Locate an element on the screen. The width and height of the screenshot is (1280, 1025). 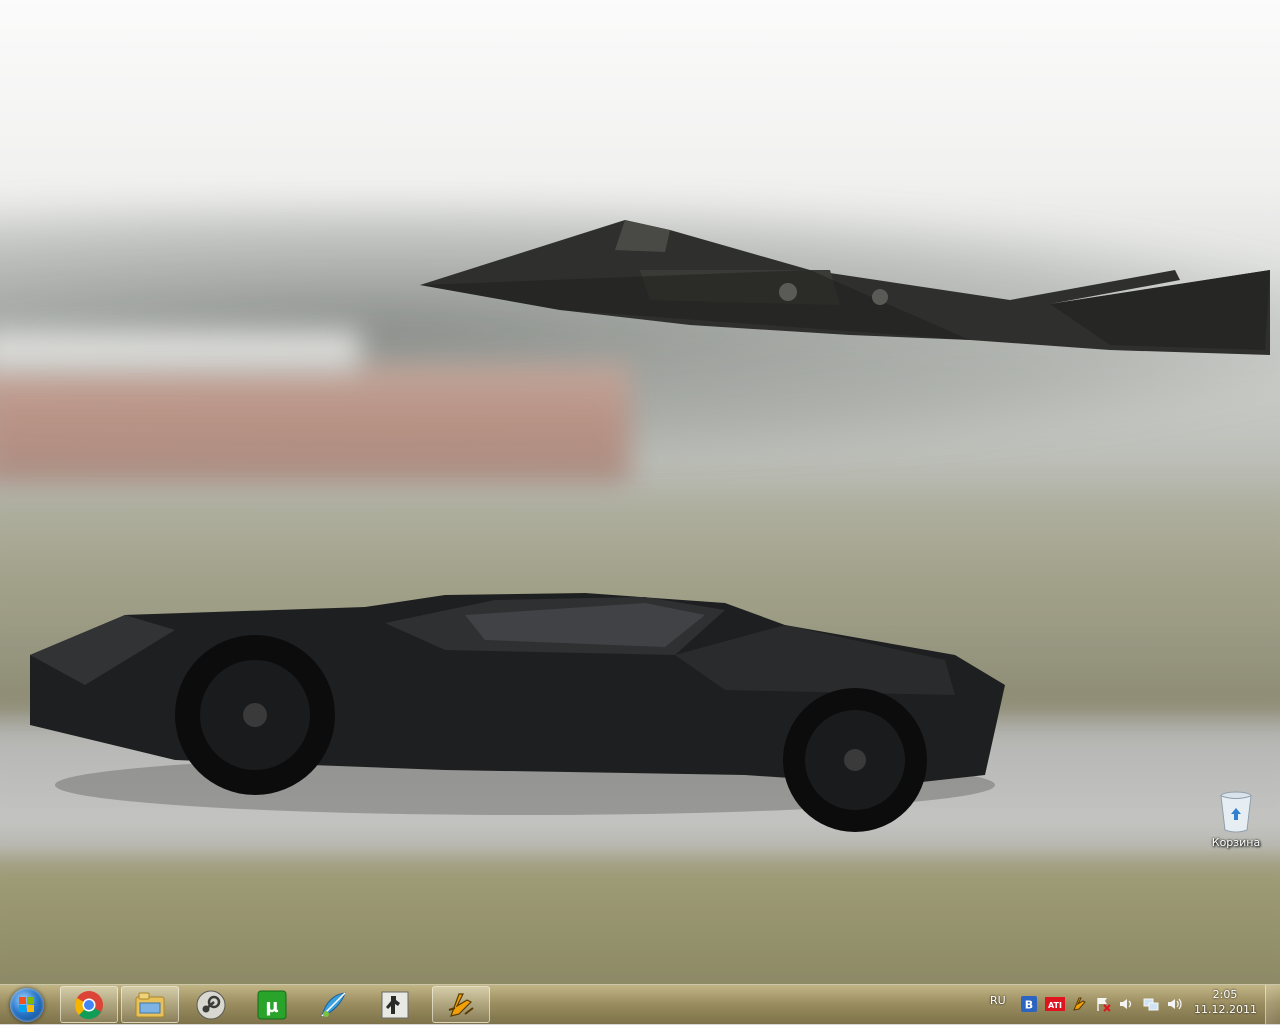
explorer-icon is located at coordinates (150, 1004).